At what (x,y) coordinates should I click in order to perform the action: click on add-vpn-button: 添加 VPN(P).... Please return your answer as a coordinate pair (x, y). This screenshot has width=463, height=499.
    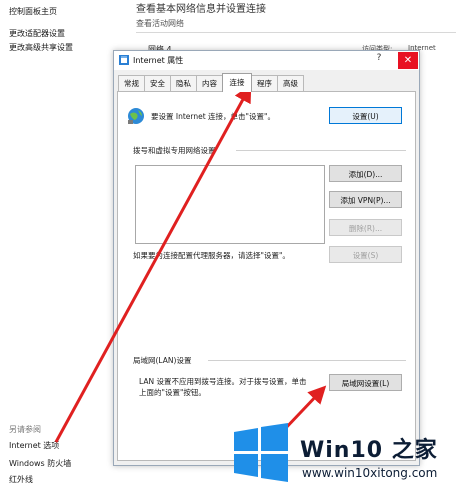
    Looking at the image, I should click on (365, 199).